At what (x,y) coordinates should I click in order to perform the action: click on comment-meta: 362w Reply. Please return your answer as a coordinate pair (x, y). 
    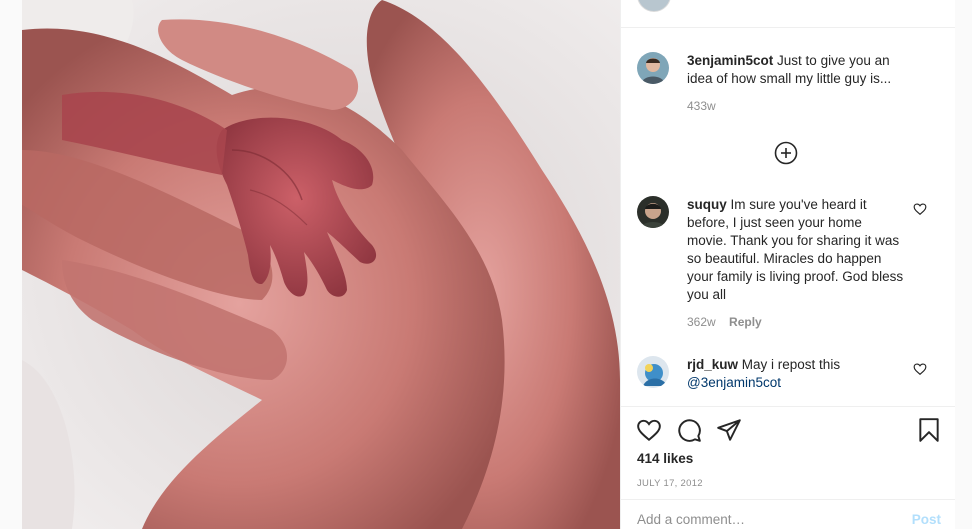
    Looking at the image, I should click on (814, 322).